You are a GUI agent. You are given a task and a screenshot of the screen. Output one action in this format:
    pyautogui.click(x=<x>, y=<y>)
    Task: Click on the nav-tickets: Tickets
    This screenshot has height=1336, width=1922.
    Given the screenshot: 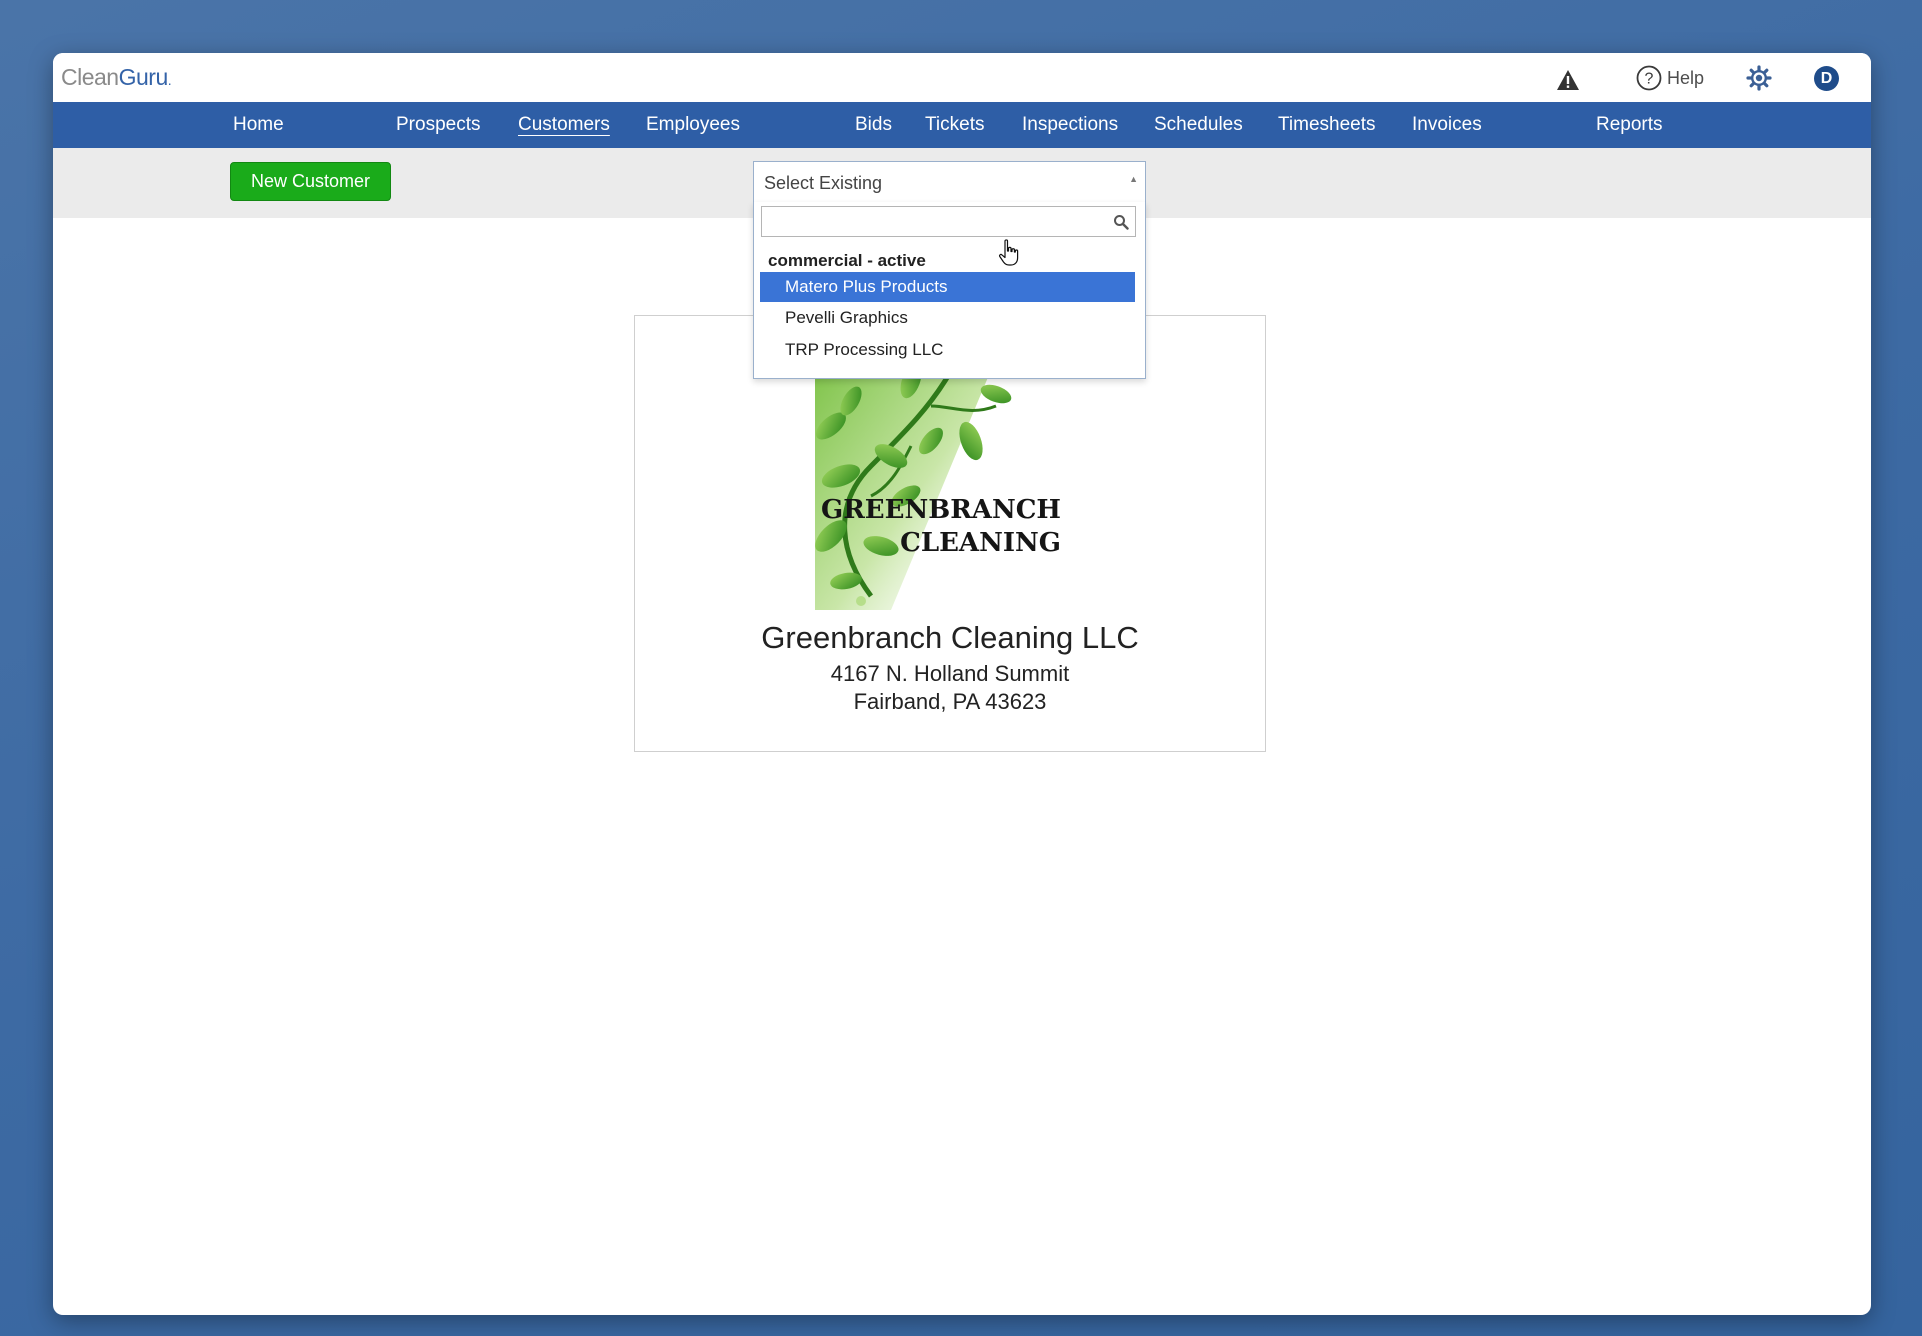 What is the action you would take?
    pyautogui.click(x=954, y=125)
    